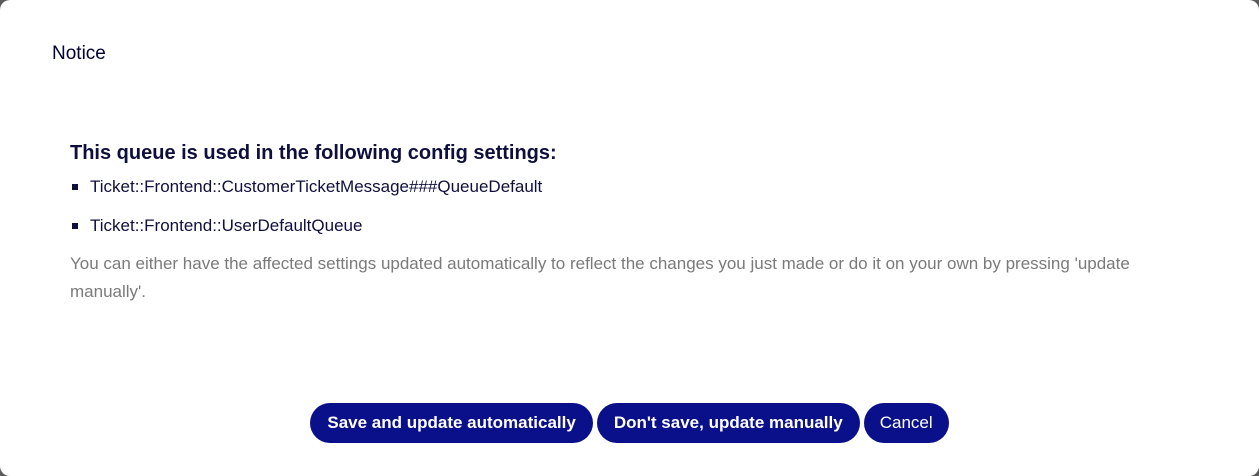  What do you see at coordinates (79, 53) in the screenshot?
I see `dialog-title: Notice` at bounding box center [79, 53].